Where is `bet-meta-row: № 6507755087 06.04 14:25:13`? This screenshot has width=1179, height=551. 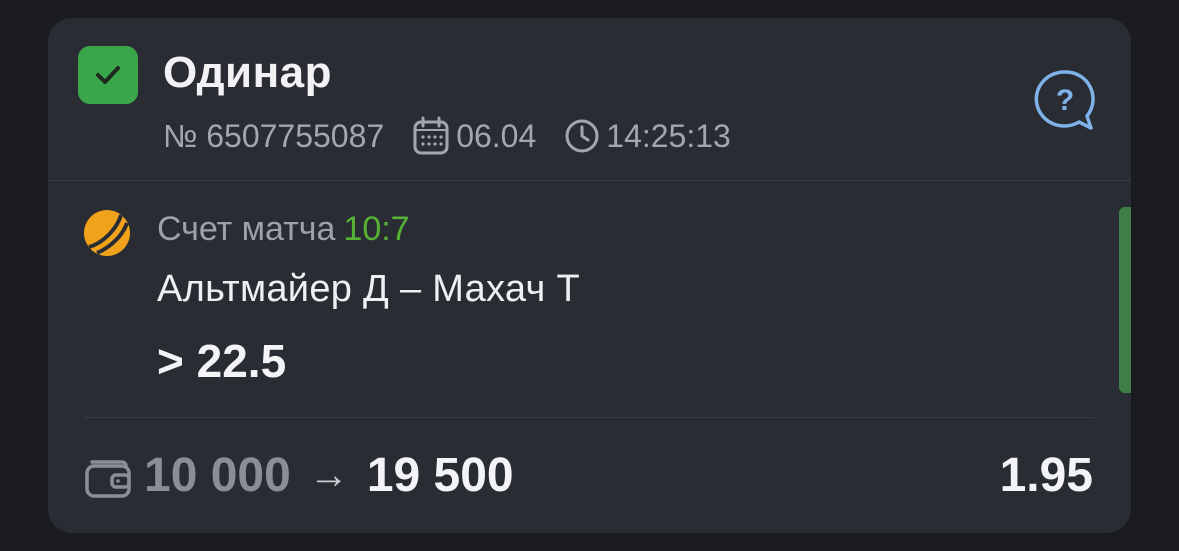 bet-meta-row: № 6507755087 06.04 14:25:13 is located at coordinates (447, 136).